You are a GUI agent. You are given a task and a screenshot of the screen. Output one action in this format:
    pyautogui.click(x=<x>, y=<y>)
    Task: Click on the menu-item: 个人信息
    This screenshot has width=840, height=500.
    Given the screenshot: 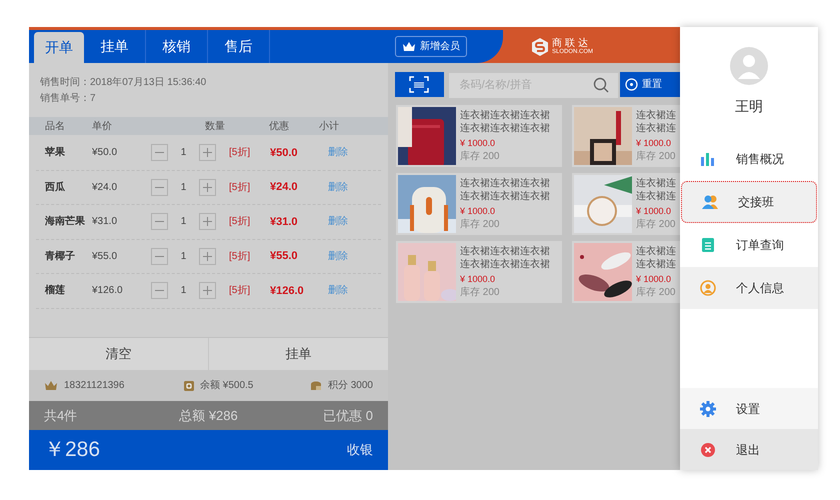 What is the action you would take?
    pyautogui.click(x=749, y=288)
    